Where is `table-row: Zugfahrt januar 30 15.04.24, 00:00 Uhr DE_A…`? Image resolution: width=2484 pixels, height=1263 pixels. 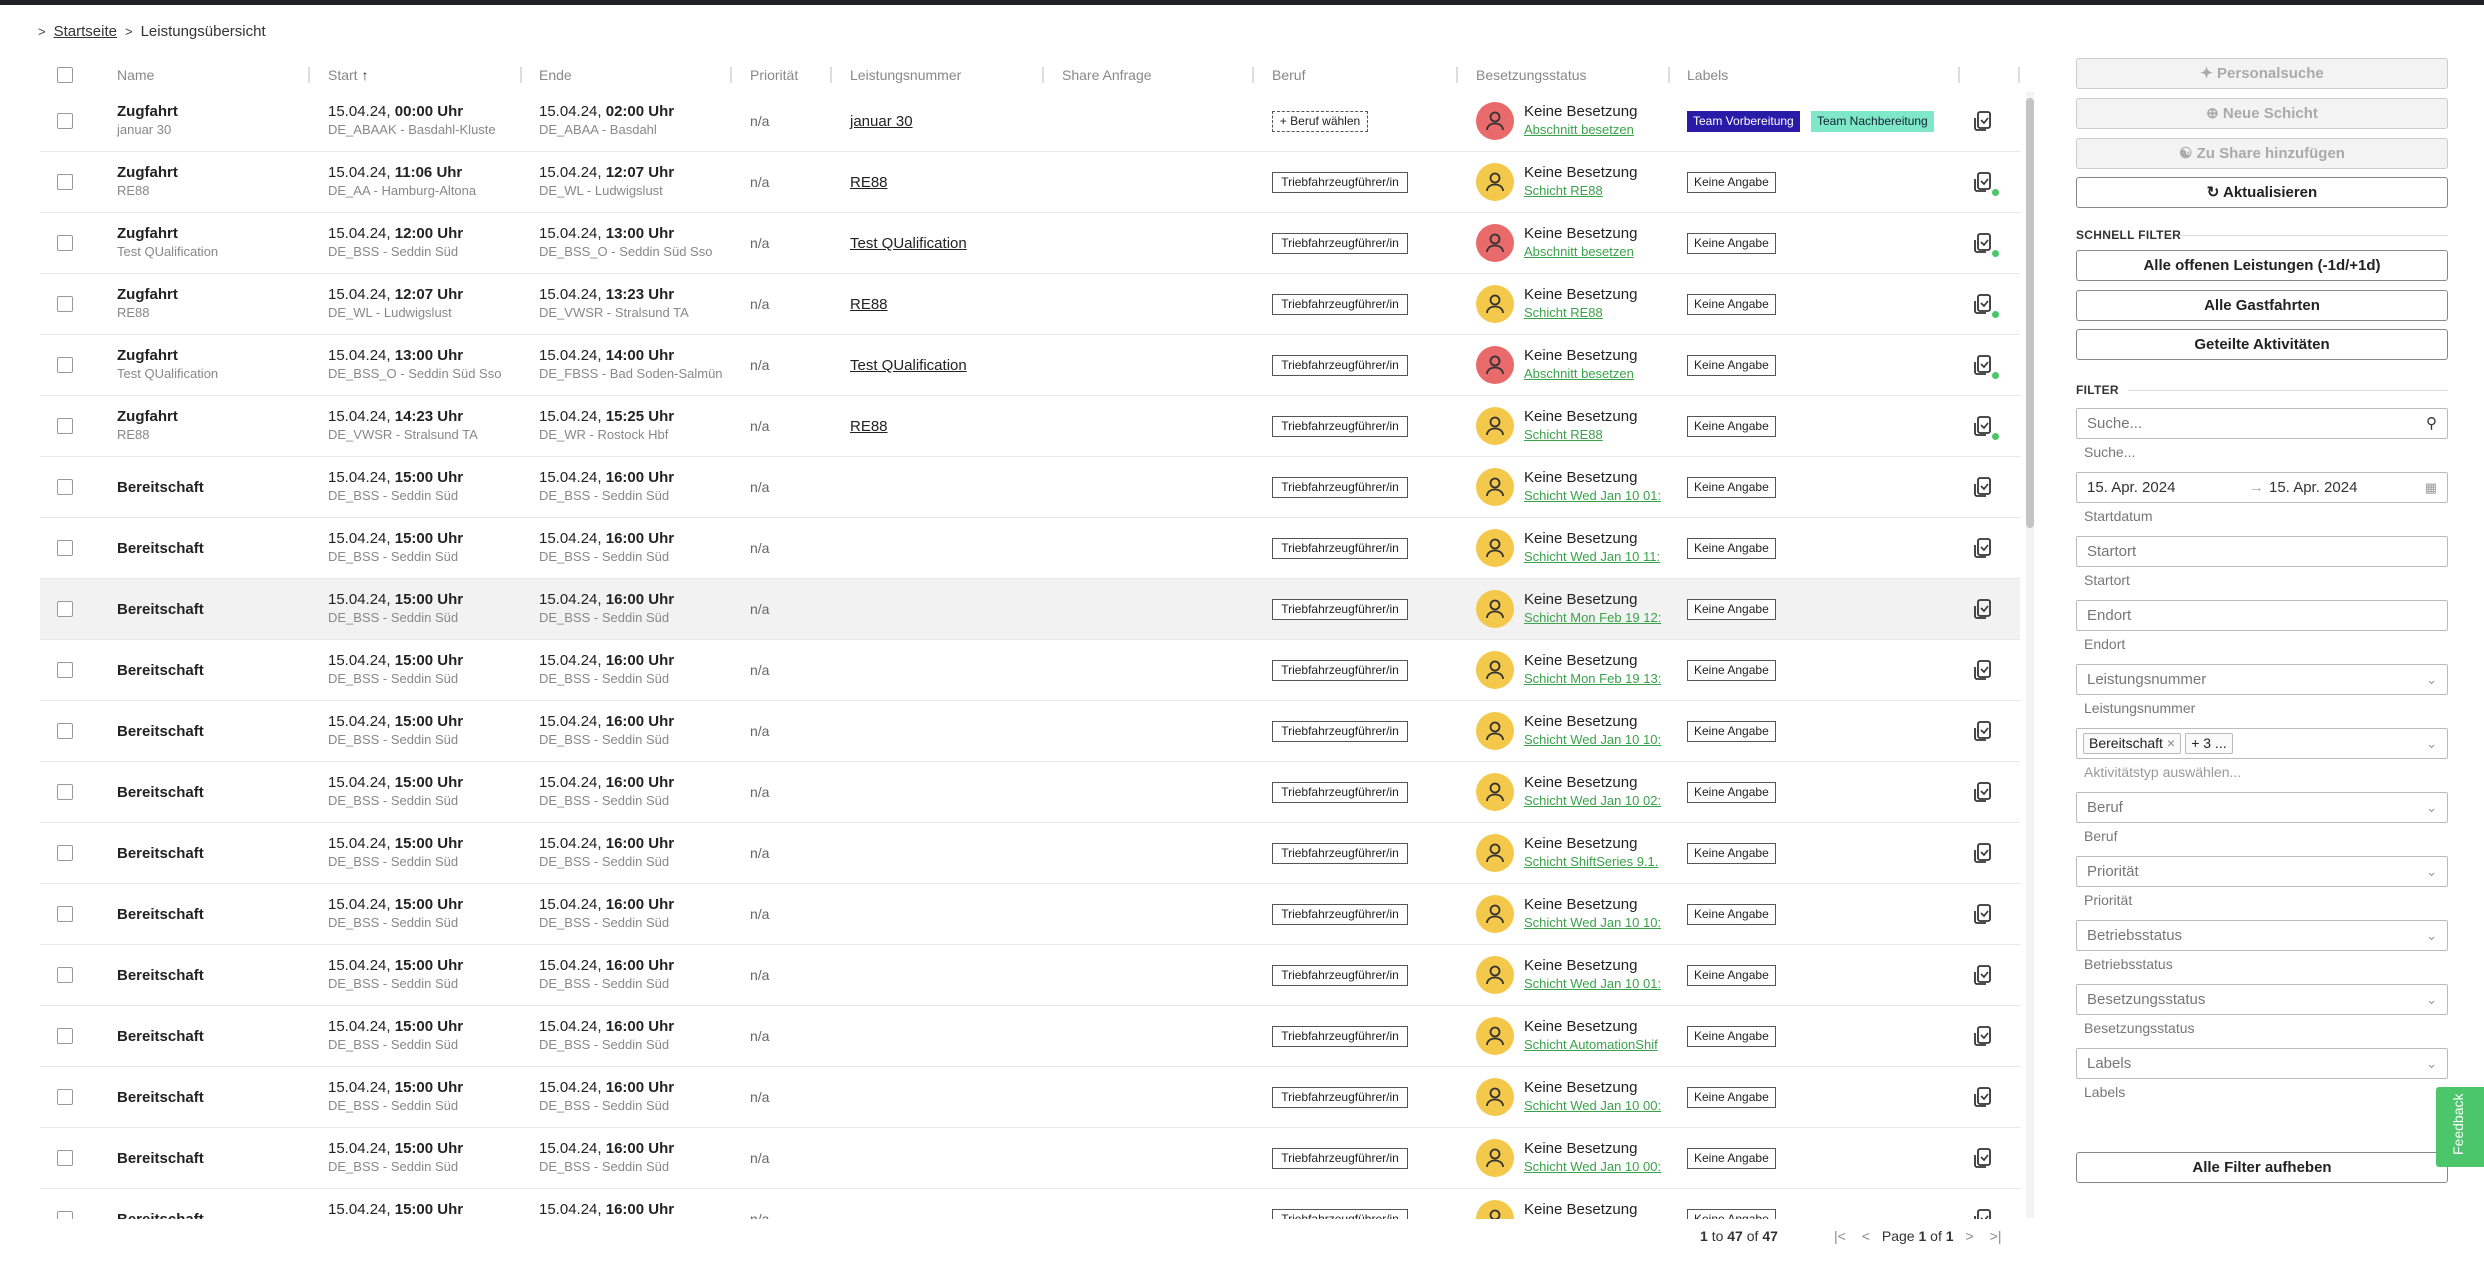 table-row: Zugfahrt januar 30 15.04.24, 00:00 Uhr DE_A… is located at coordinates (1030, 121).